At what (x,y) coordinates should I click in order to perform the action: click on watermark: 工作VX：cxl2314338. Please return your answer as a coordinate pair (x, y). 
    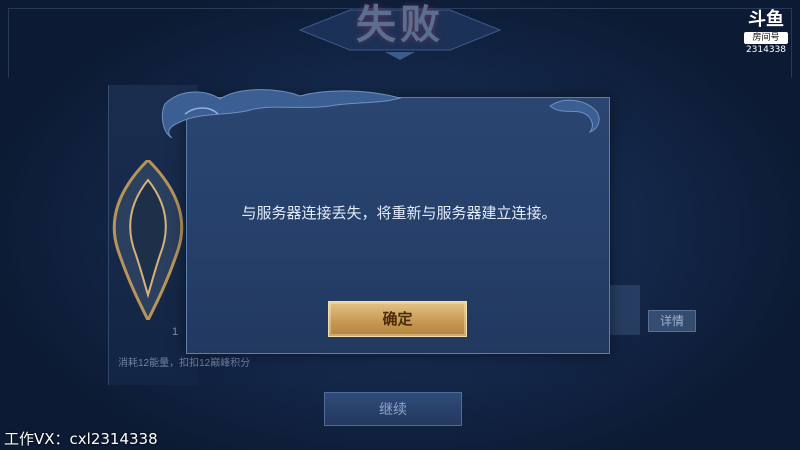
    Looking at the image, I should click on (81, 439).